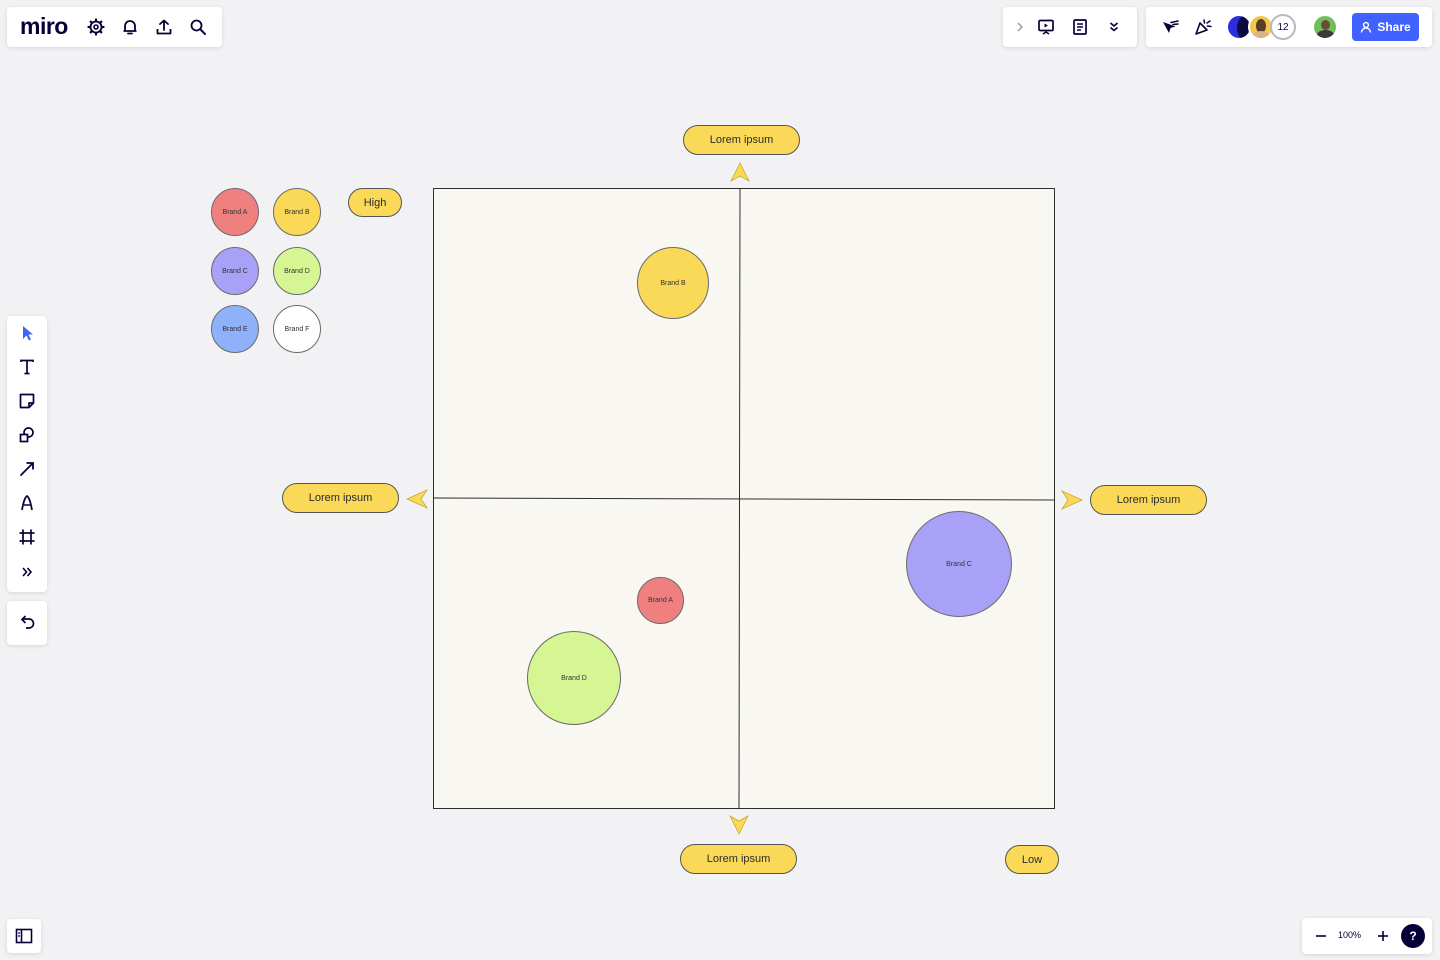  What do you see at coordinates (340, 498) in the screenshot?
I see `left-axis-label: Lorem ipsum` at bounding box center [340, 498].